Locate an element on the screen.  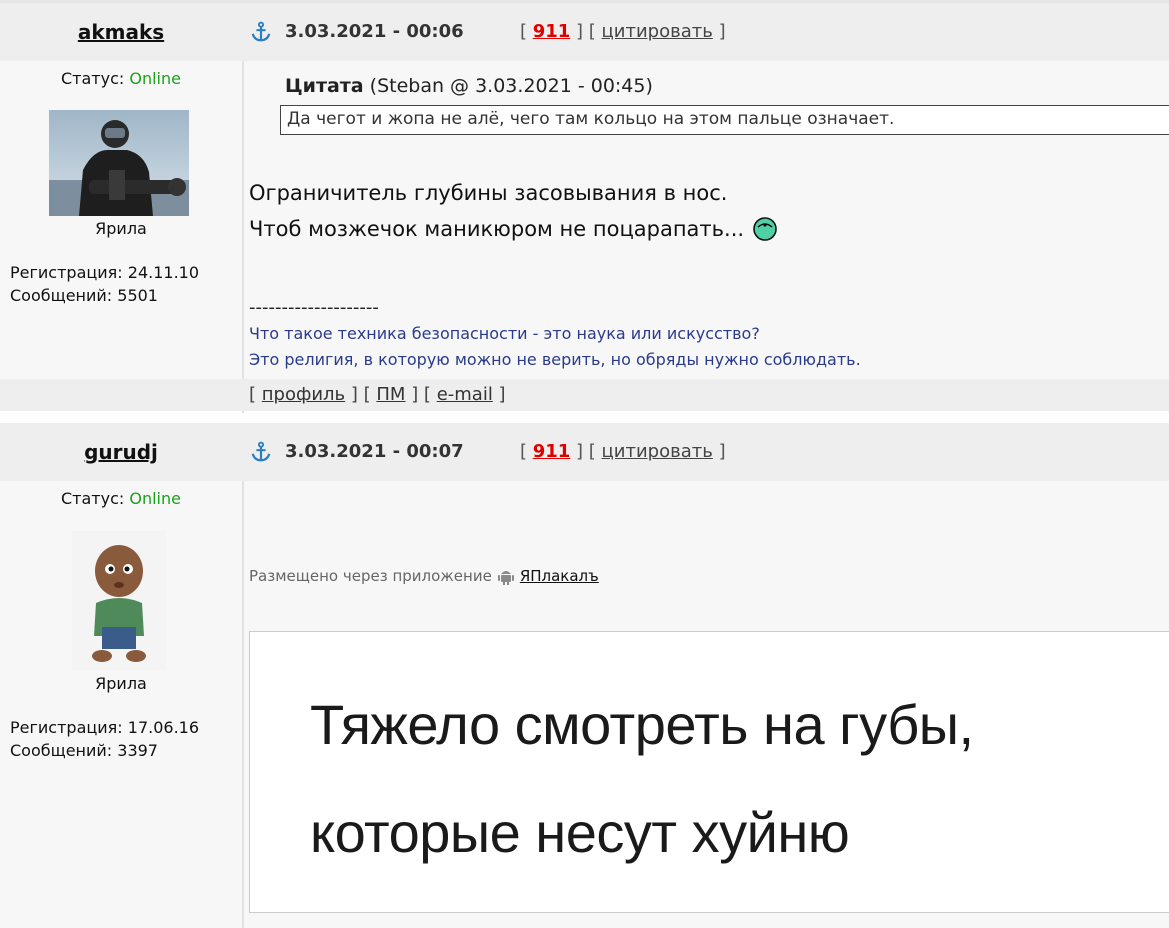
meme-line: Тяжело смотреть на губы, is located at coordinates (642, 724).